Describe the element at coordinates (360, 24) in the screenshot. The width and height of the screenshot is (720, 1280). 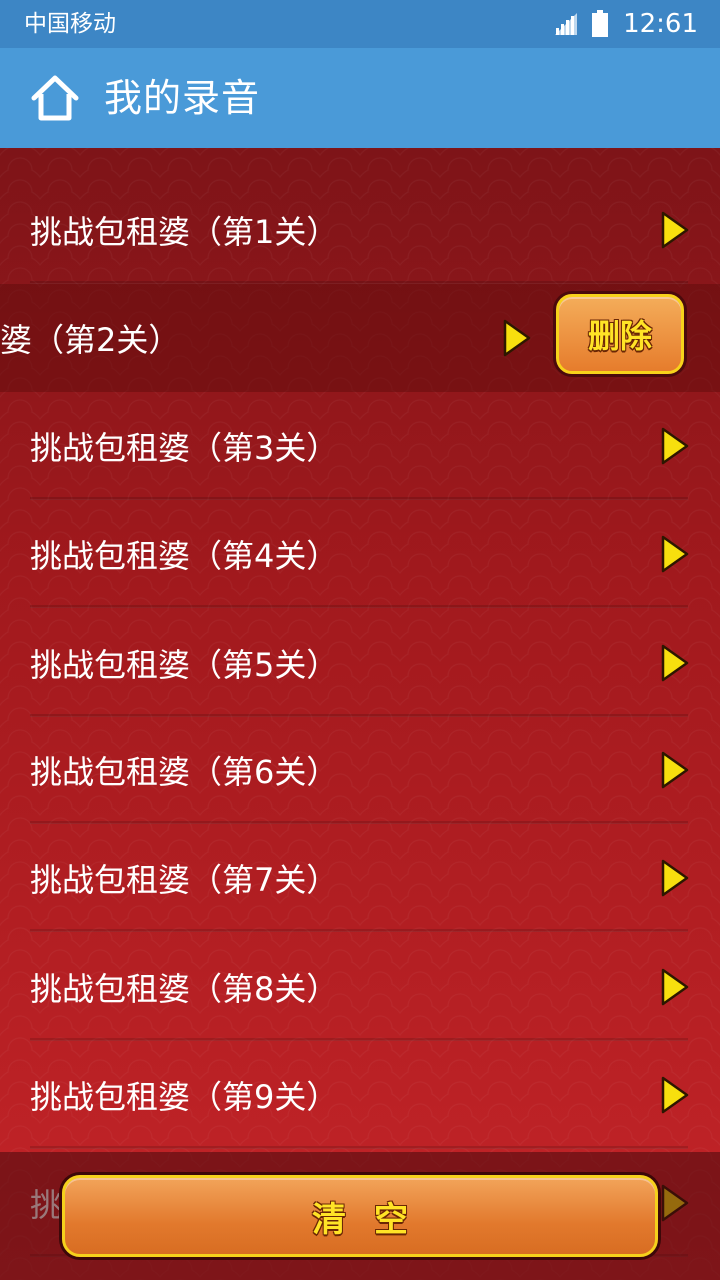
I see `status-bar: 中国移动 12:61` at that location.